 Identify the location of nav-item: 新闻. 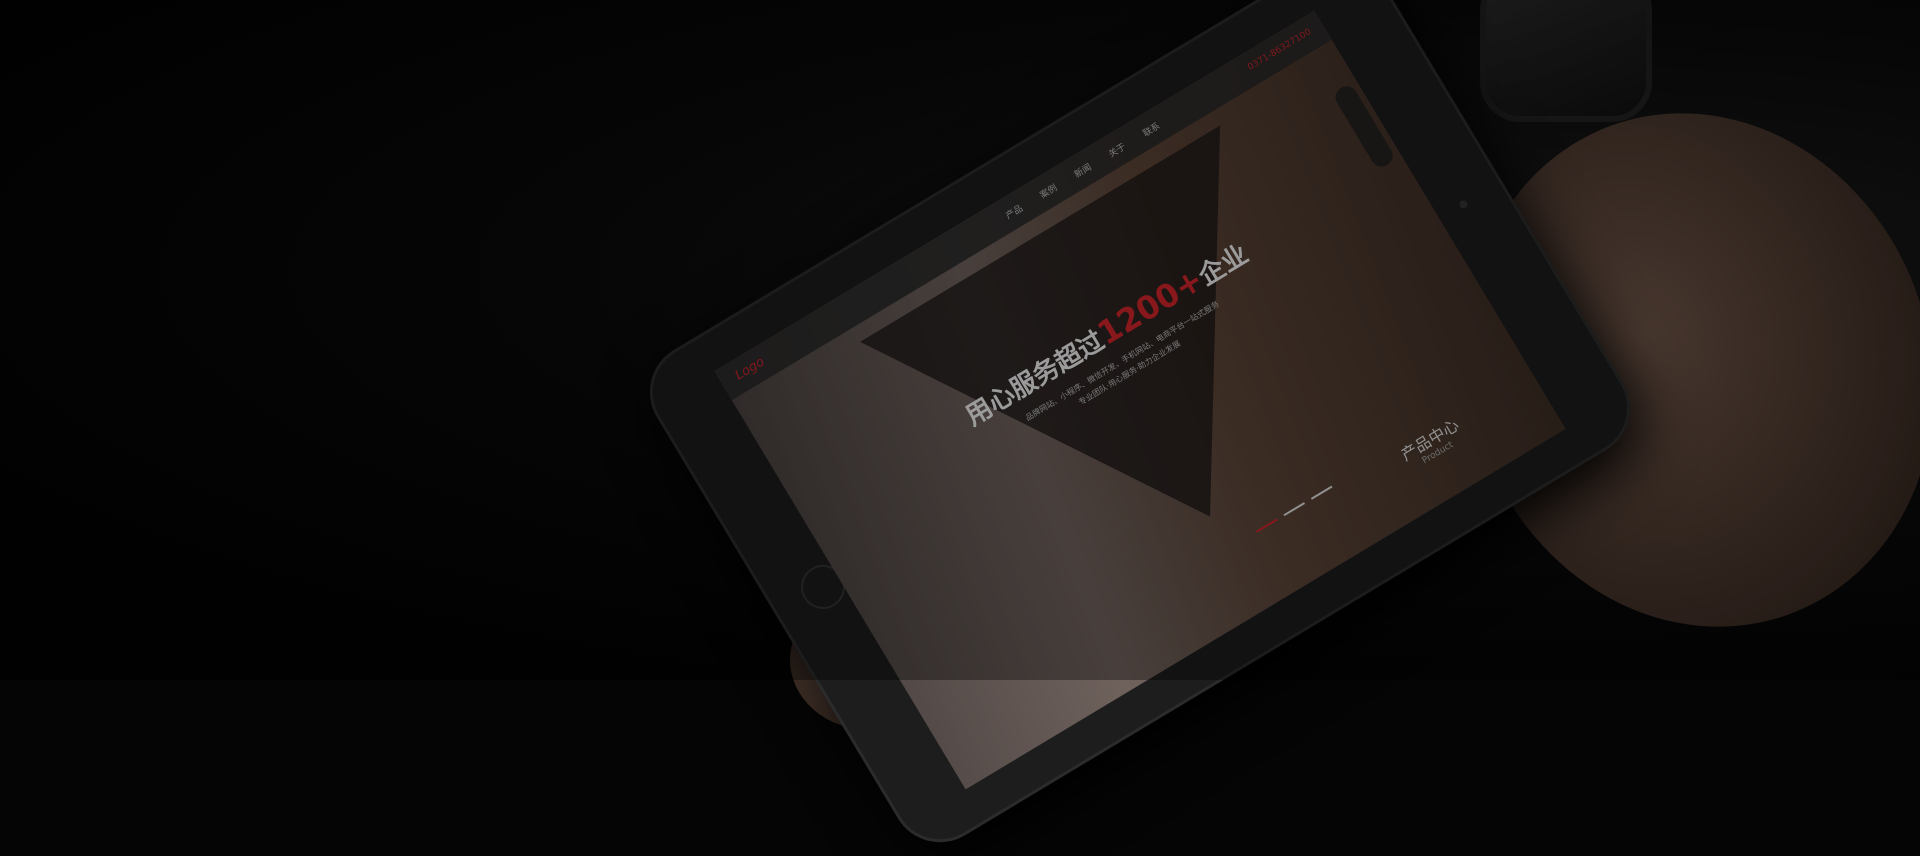
(1082, 170).